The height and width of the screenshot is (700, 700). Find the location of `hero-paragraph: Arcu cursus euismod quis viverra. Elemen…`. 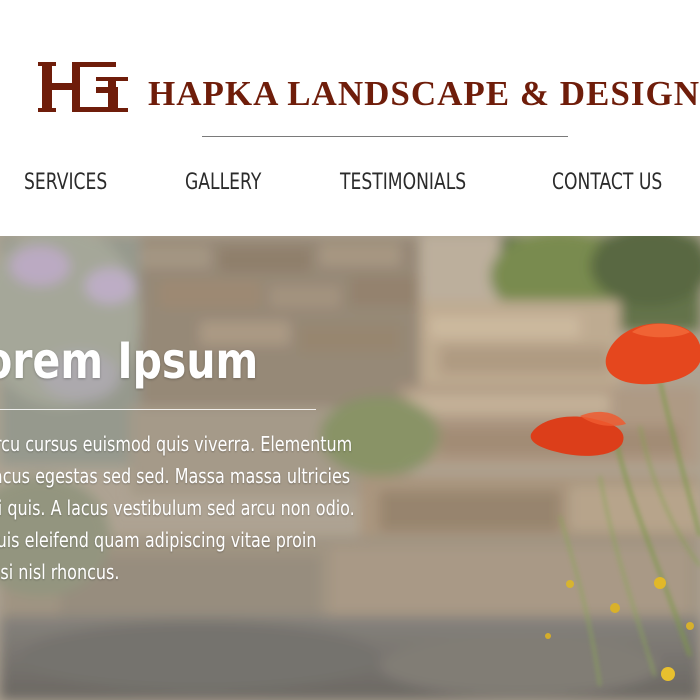

hero-paragraph: Arcu cursus euismod quis viverra. Elemen… is located at coordinates (212, 508).